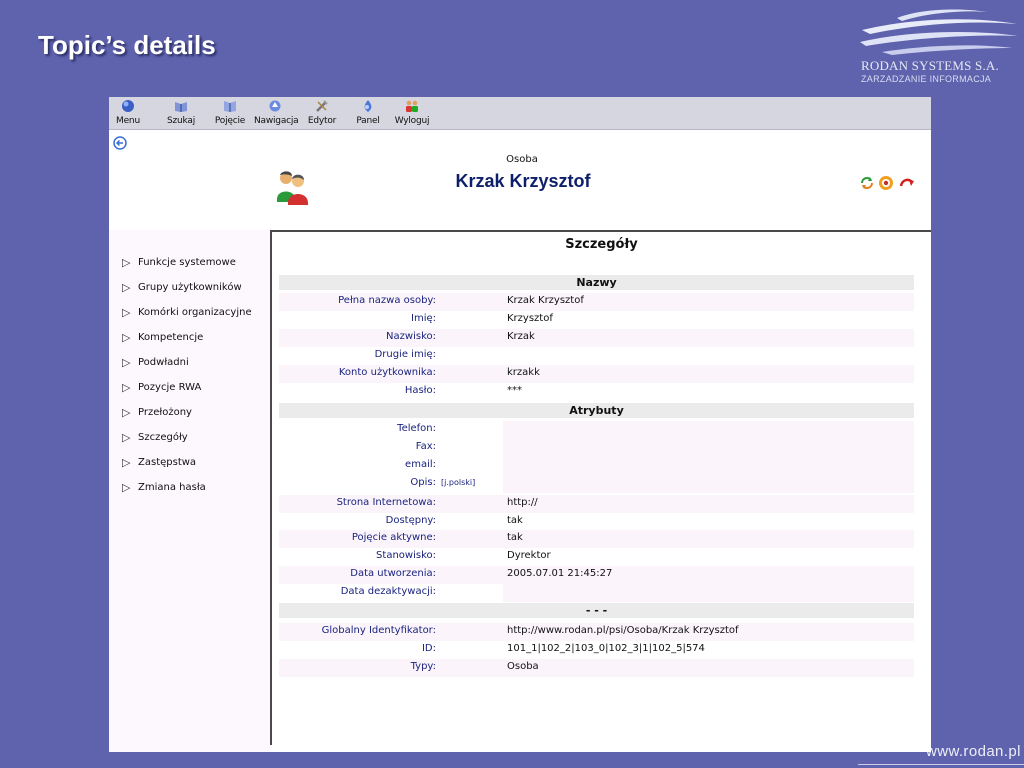 Image resolution: width=1024 pixels, height=768 pixels. I want to click on field-value: Krzak, so click(521, 336).